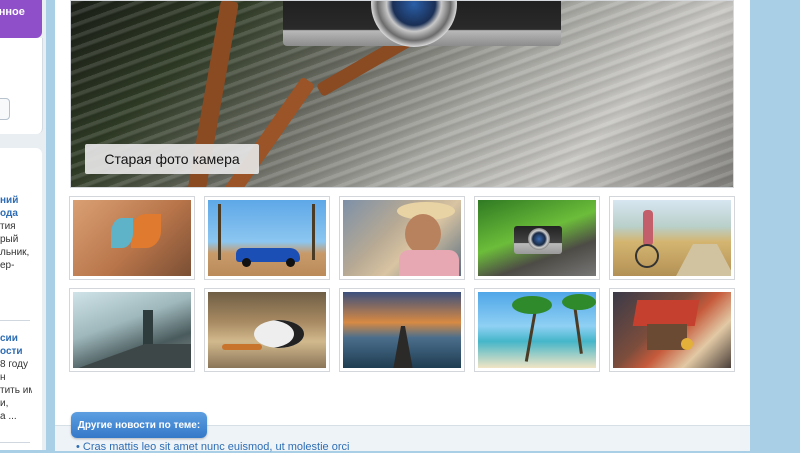  Describe the element at coordinates (9, 239) in the screenshot. I see `news-item-line: рый` at that location.